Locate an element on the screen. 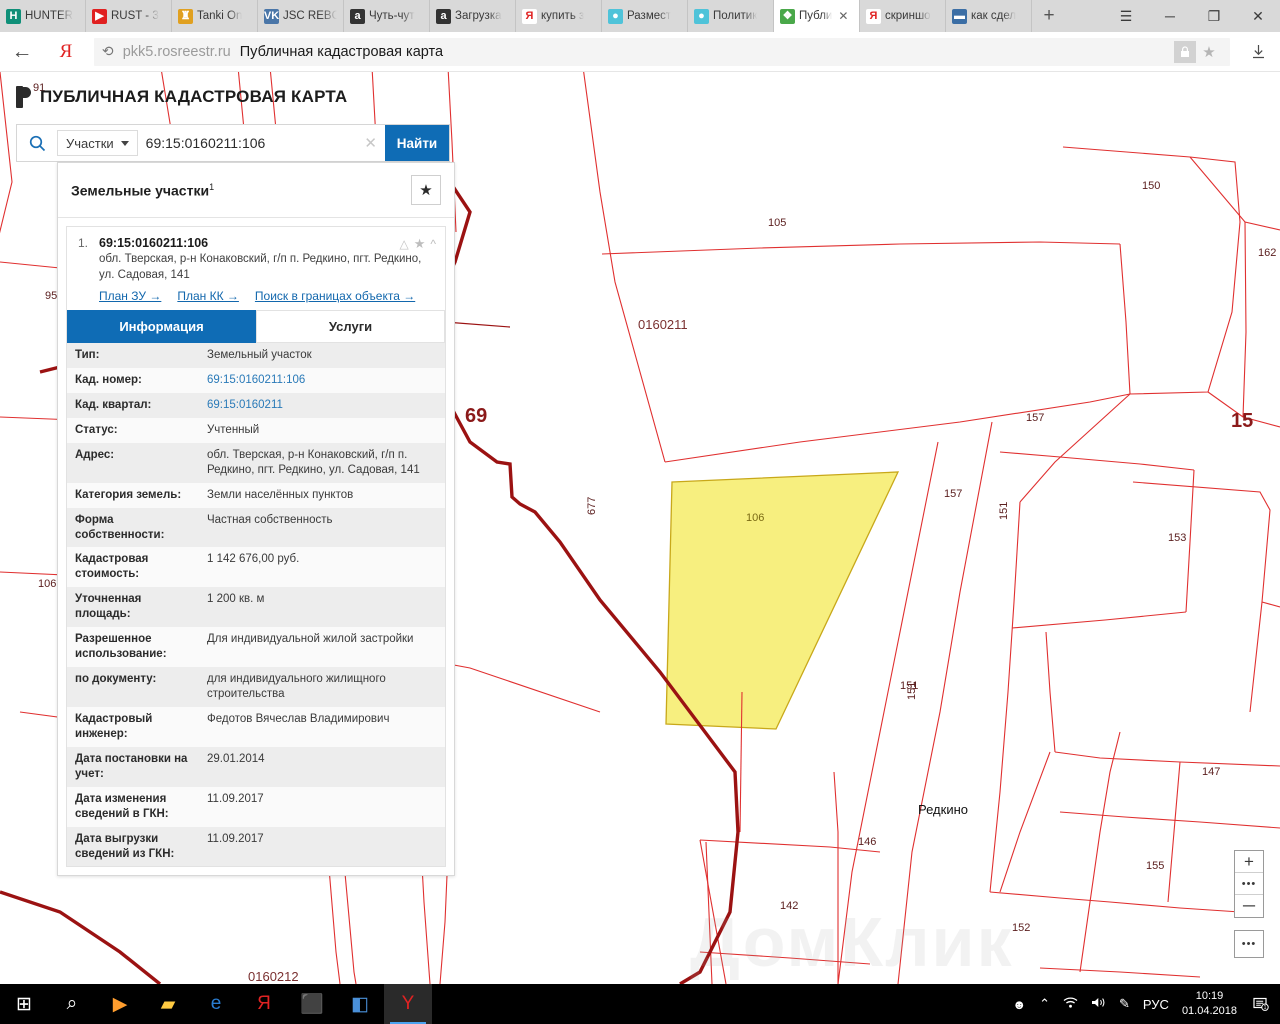 The image size is (1280, 1024). restore-button: ❐ is located at coordinates (1214, 16).